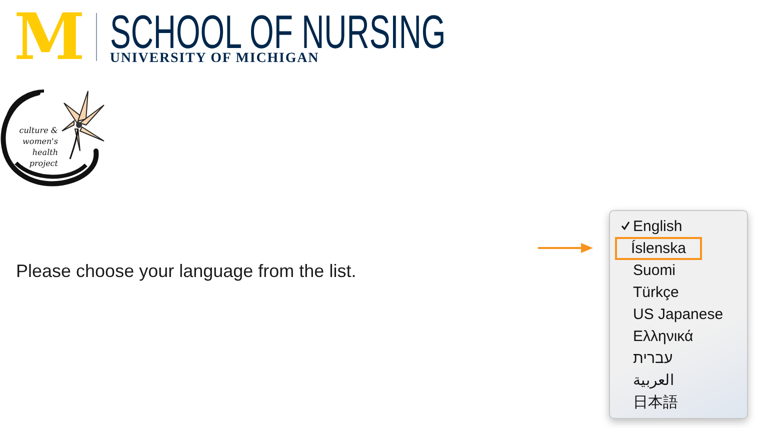 The image size is (759, 428). I want to click on logo-text-line: culture &, so click(38, 130).